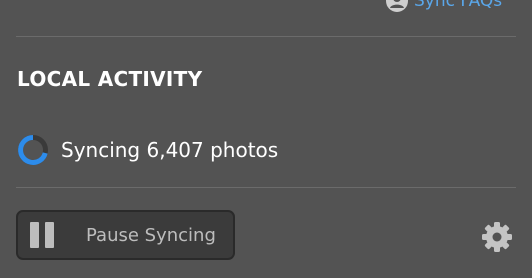  I want to click on pause-syncing-label: Pause Syncing, so click(151, 235).